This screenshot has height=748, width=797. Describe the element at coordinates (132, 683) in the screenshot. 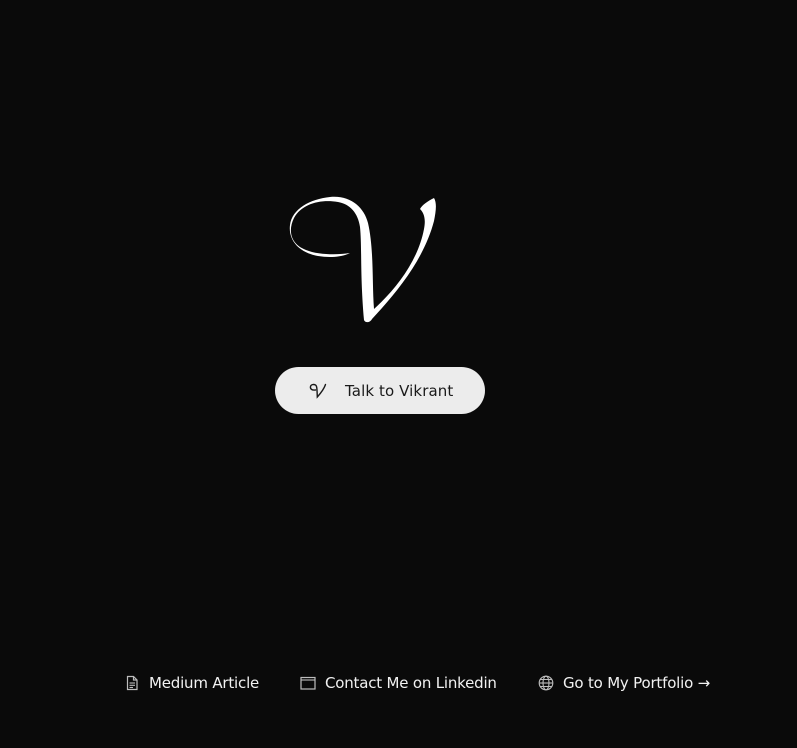

I see `document-icon` at that location.